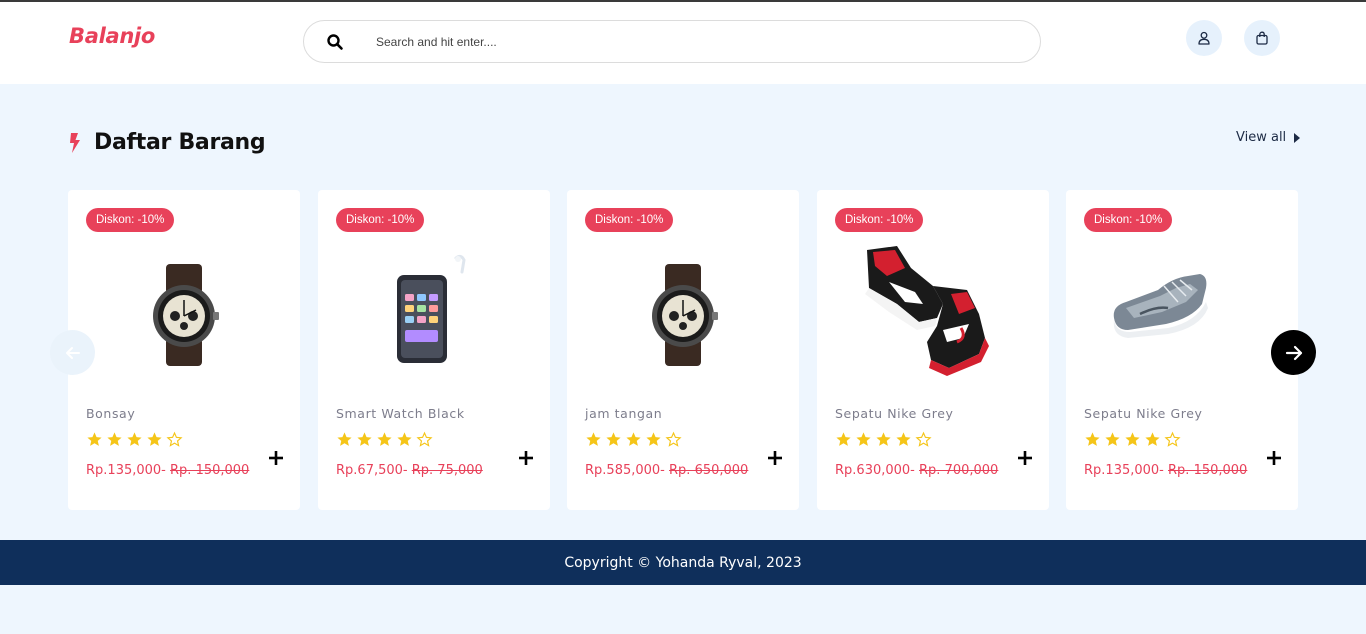 The width and height of the screenshot is (1366, 634). I want to click on account-button, so click(1204, 38).